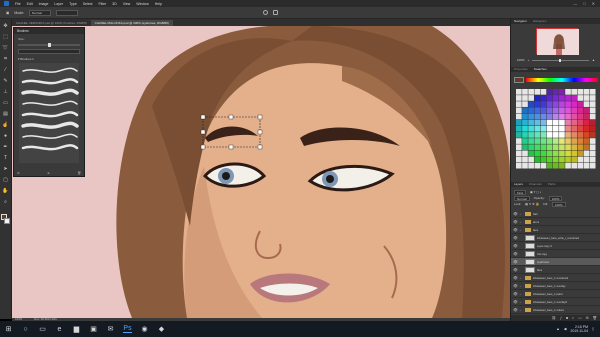 This screenshot has height=337, width=600. Describe the element at coordinates (555, 198) in the screenshot. I see `opacity-input: 100%` at that location.